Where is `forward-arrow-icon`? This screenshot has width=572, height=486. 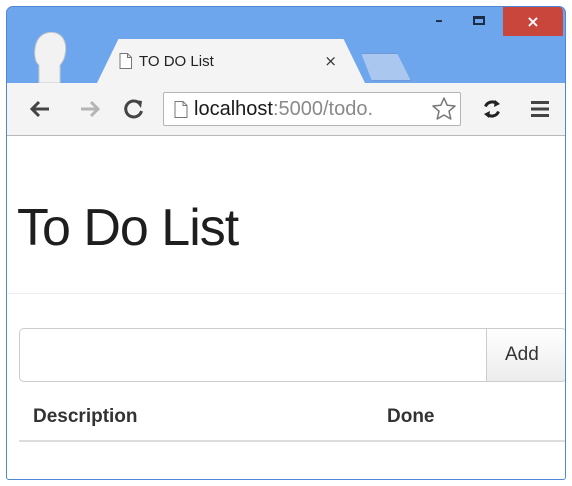 forward-arrow-icon is located at coordinates (91, 109).